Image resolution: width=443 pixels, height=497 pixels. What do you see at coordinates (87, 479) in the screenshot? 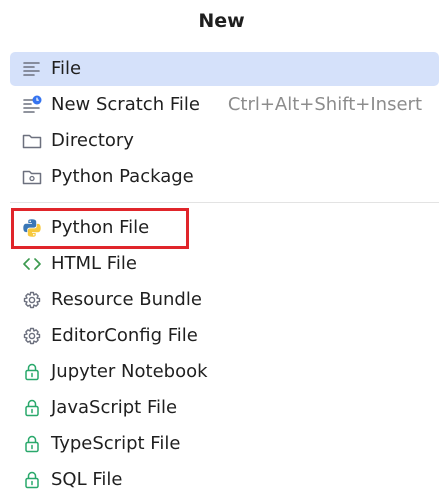
I see `menu-item-label: SQL File` at bounding box center [87, 479].